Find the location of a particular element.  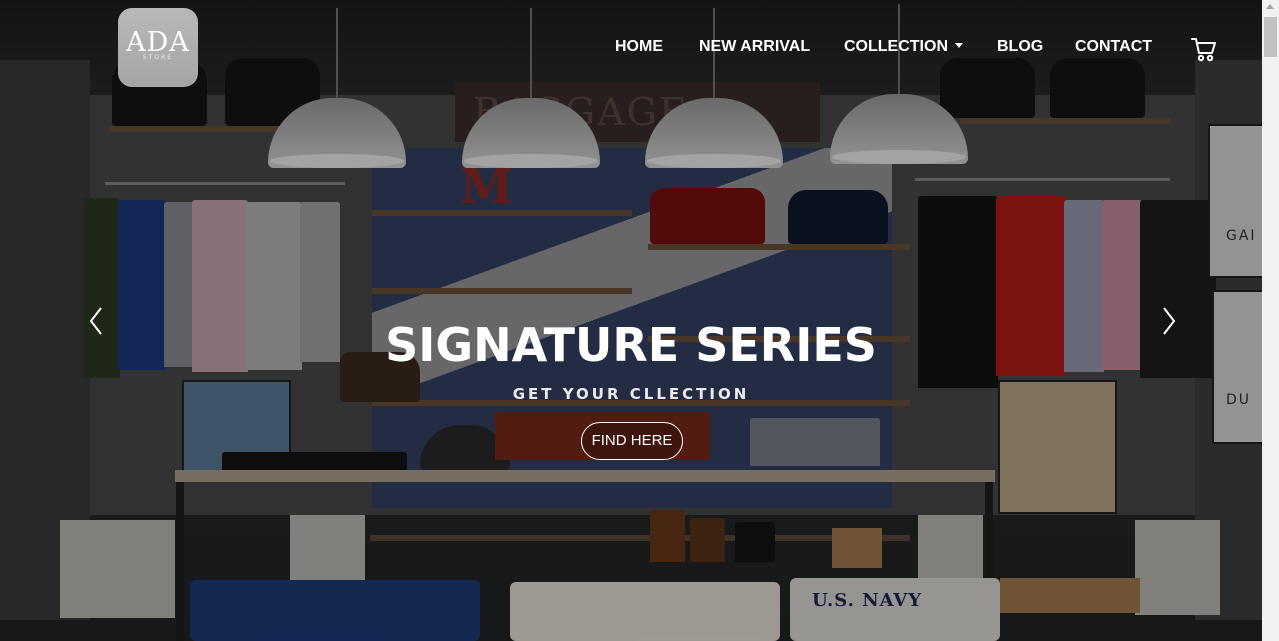

cart-icon is located at coordinates (1204, 49).